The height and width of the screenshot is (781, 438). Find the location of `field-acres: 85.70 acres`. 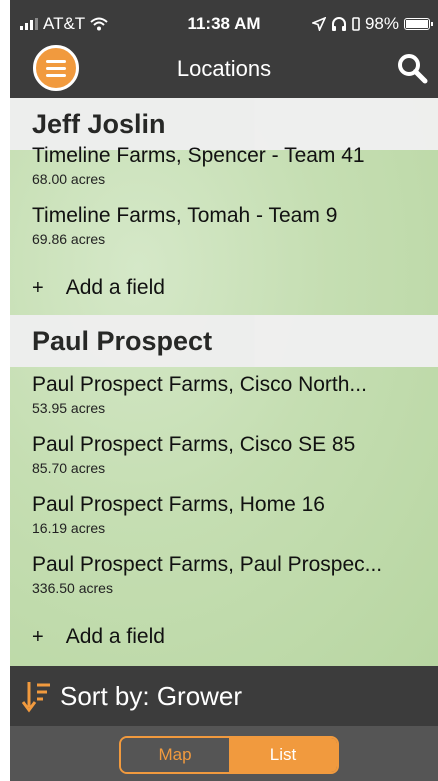

field-acres: 85.70 acres is located at coordinates (69, 468).